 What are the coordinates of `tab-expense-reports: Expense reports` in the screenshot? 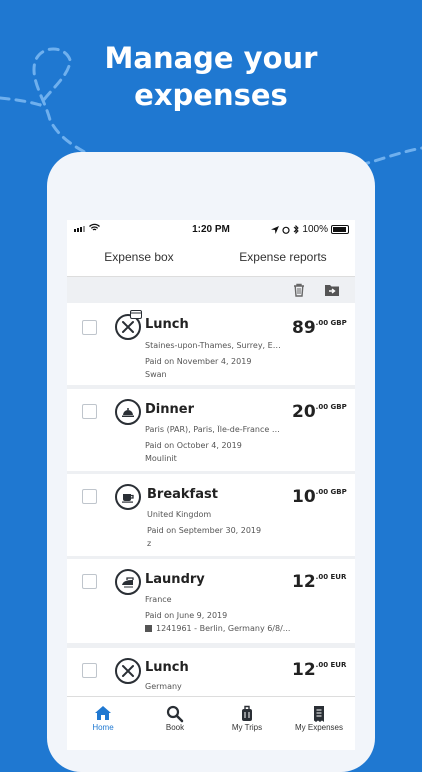 It's located at (283, 258).